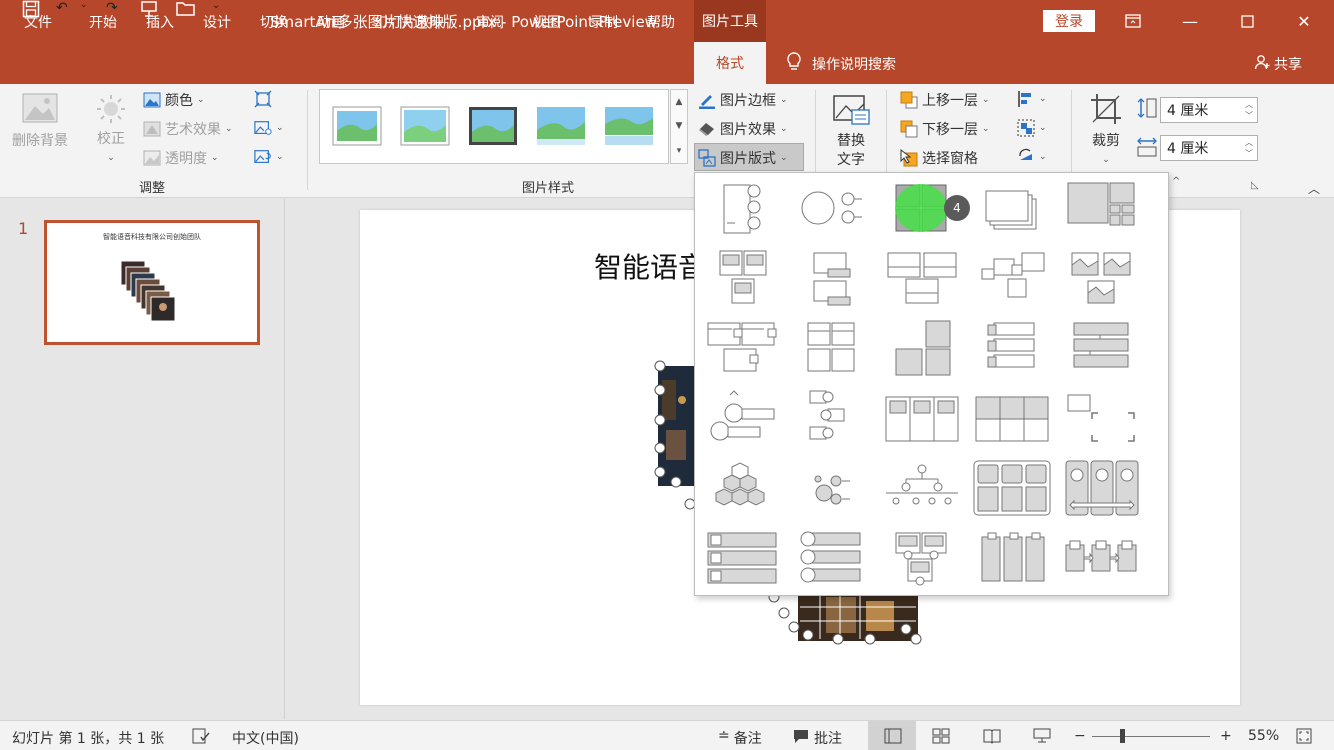  What do you see at coordinates (265, 738) in the screenshot?
I see `language-indicator: 中文(中国)` at bounding box center [265, 738].